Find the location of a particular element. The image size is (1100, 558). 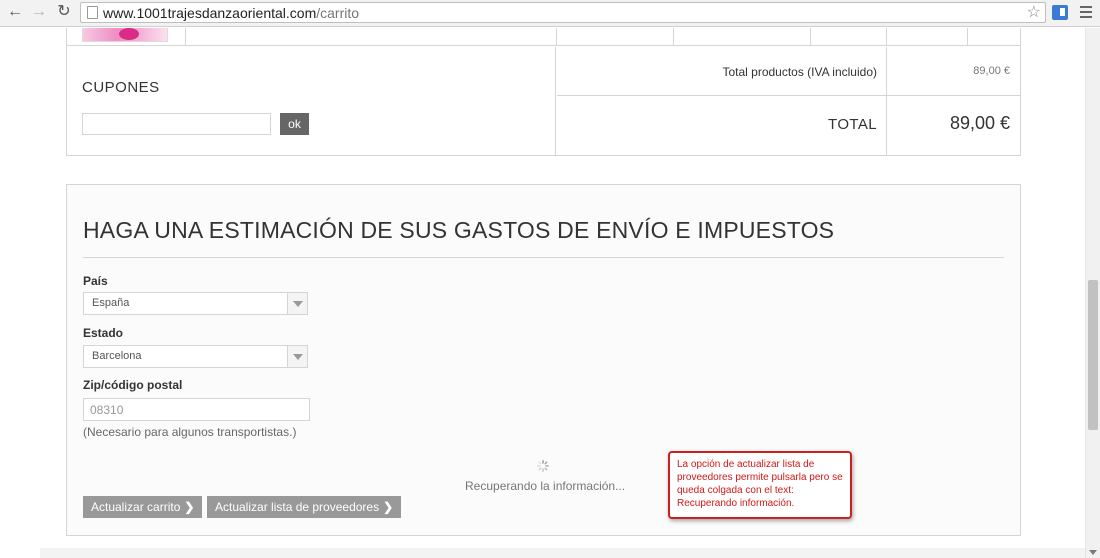

coupon-ok-button: ok is located at coordinates (294, 124).